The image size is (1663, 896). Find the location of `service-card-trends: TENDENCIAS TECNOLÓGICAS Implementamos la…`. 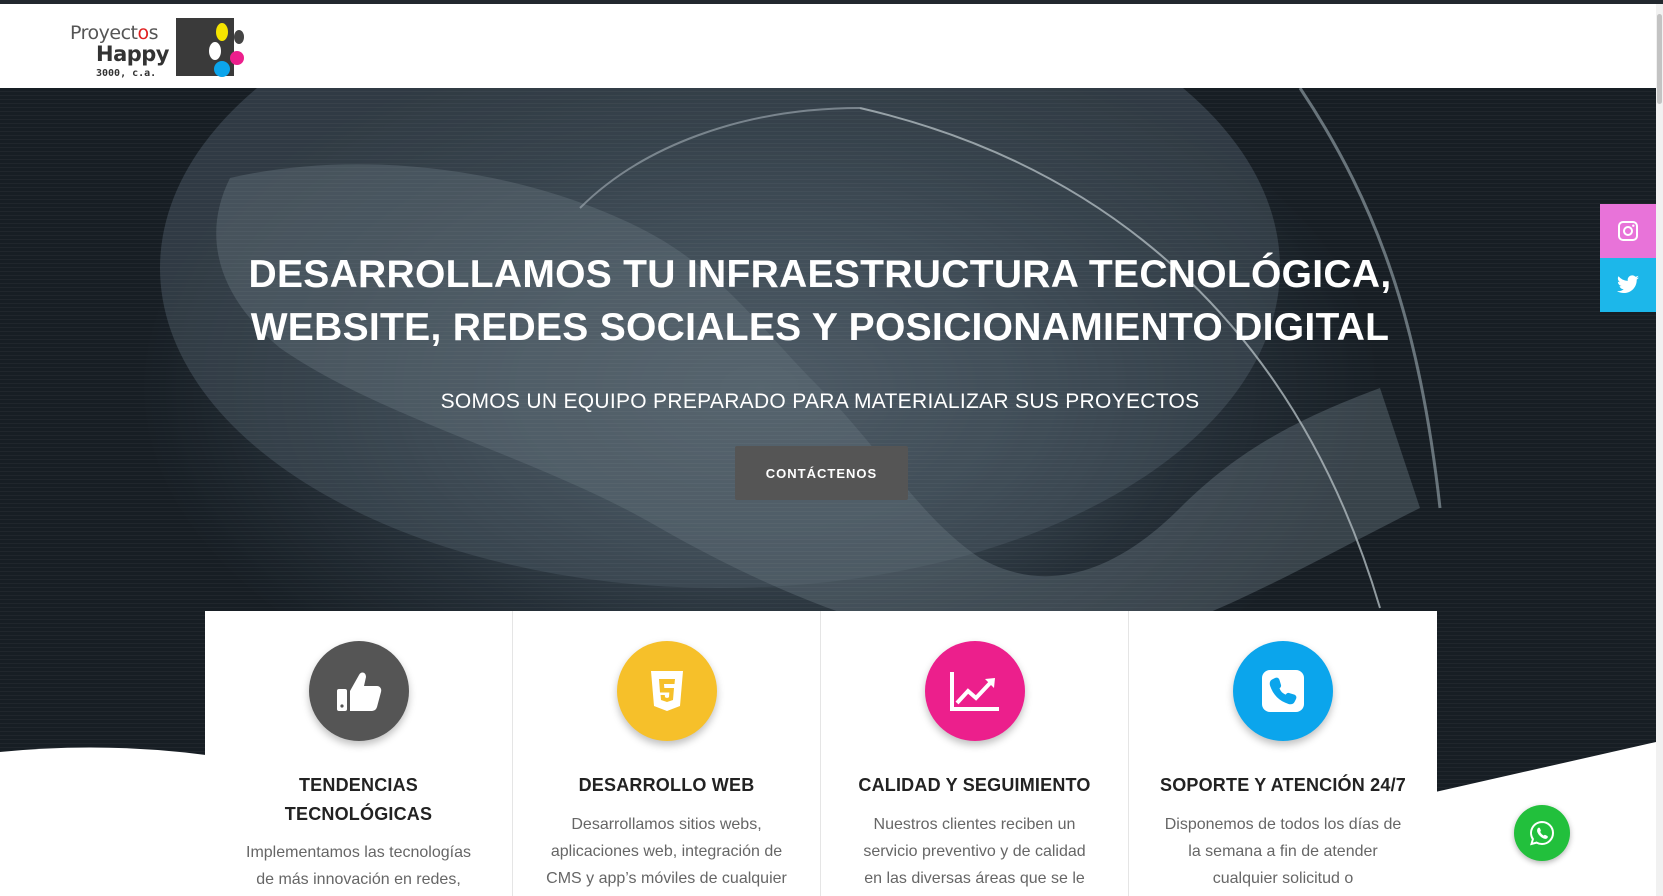

service-card-trends: TENDENCIAS TECNOLÓGICAS Implementamos la… is located at coordinates (359, 753).